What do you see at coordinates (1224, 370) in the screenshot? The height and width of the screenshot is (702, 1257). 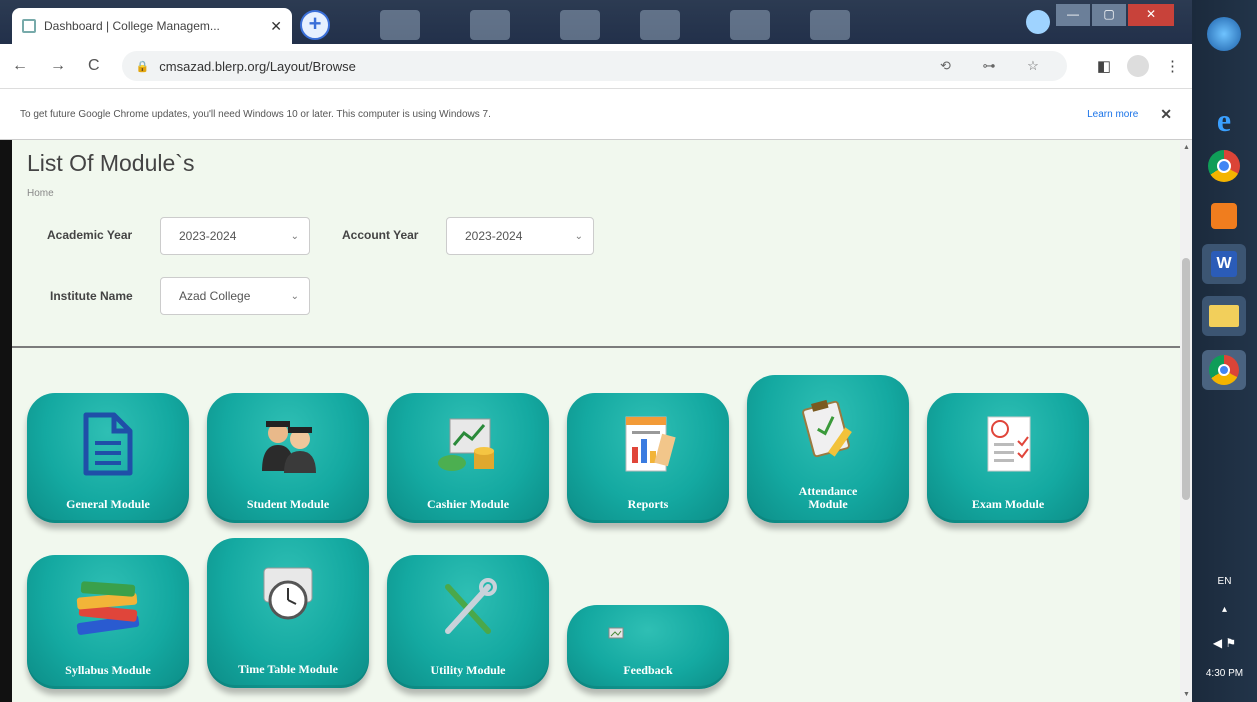 I see `chrome-active-icon` at bounding box center [1224, 370].